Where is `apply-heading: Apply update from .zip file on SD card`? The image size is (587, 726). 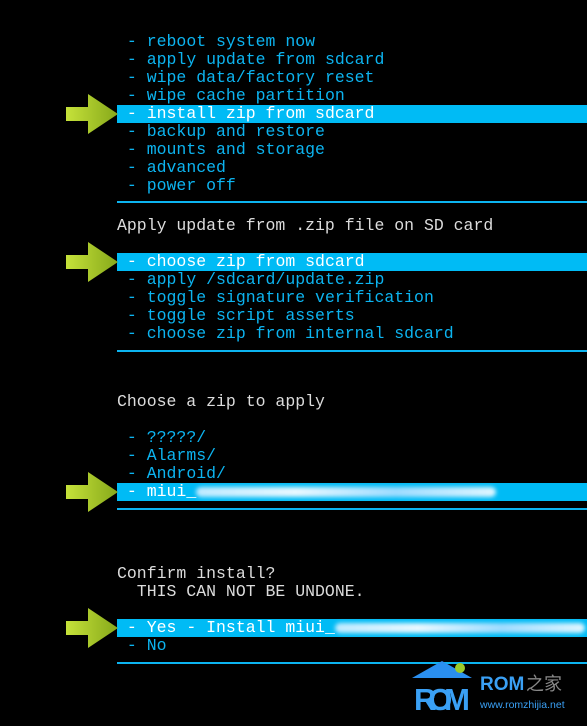 apply-heading: Apply update from .zip file on SD card is located at coordinates (305, 225).